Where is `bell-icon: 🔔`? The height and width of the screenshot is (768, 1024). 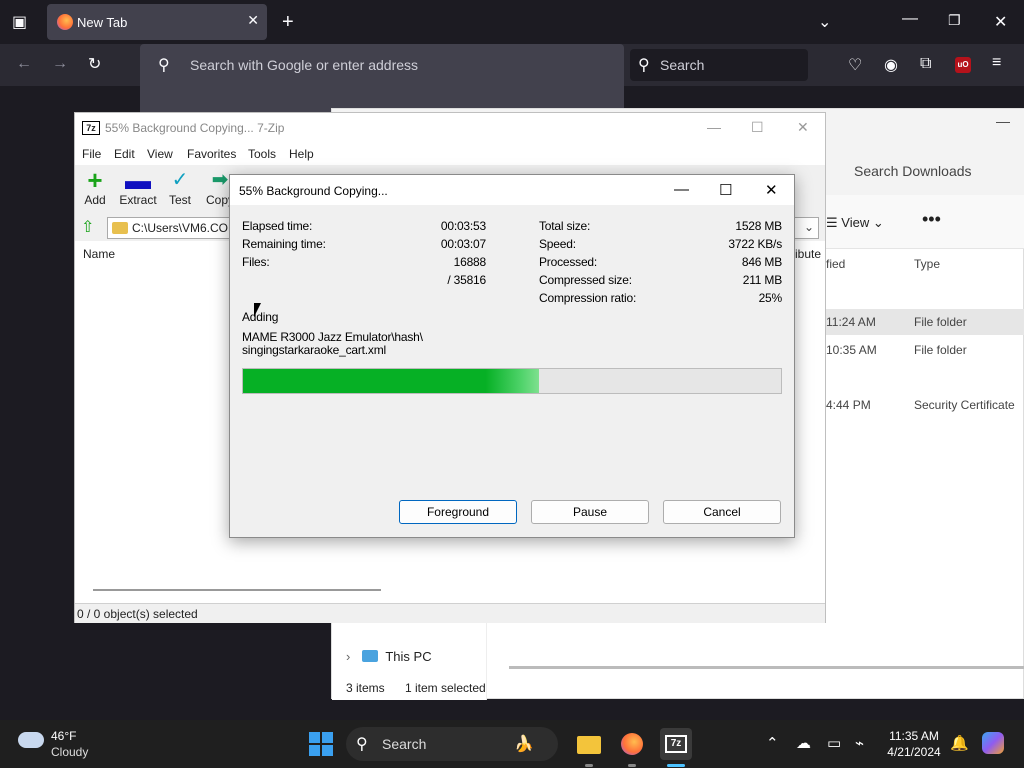
bell-icon: 🔔 is located at coordinates (959, 743).